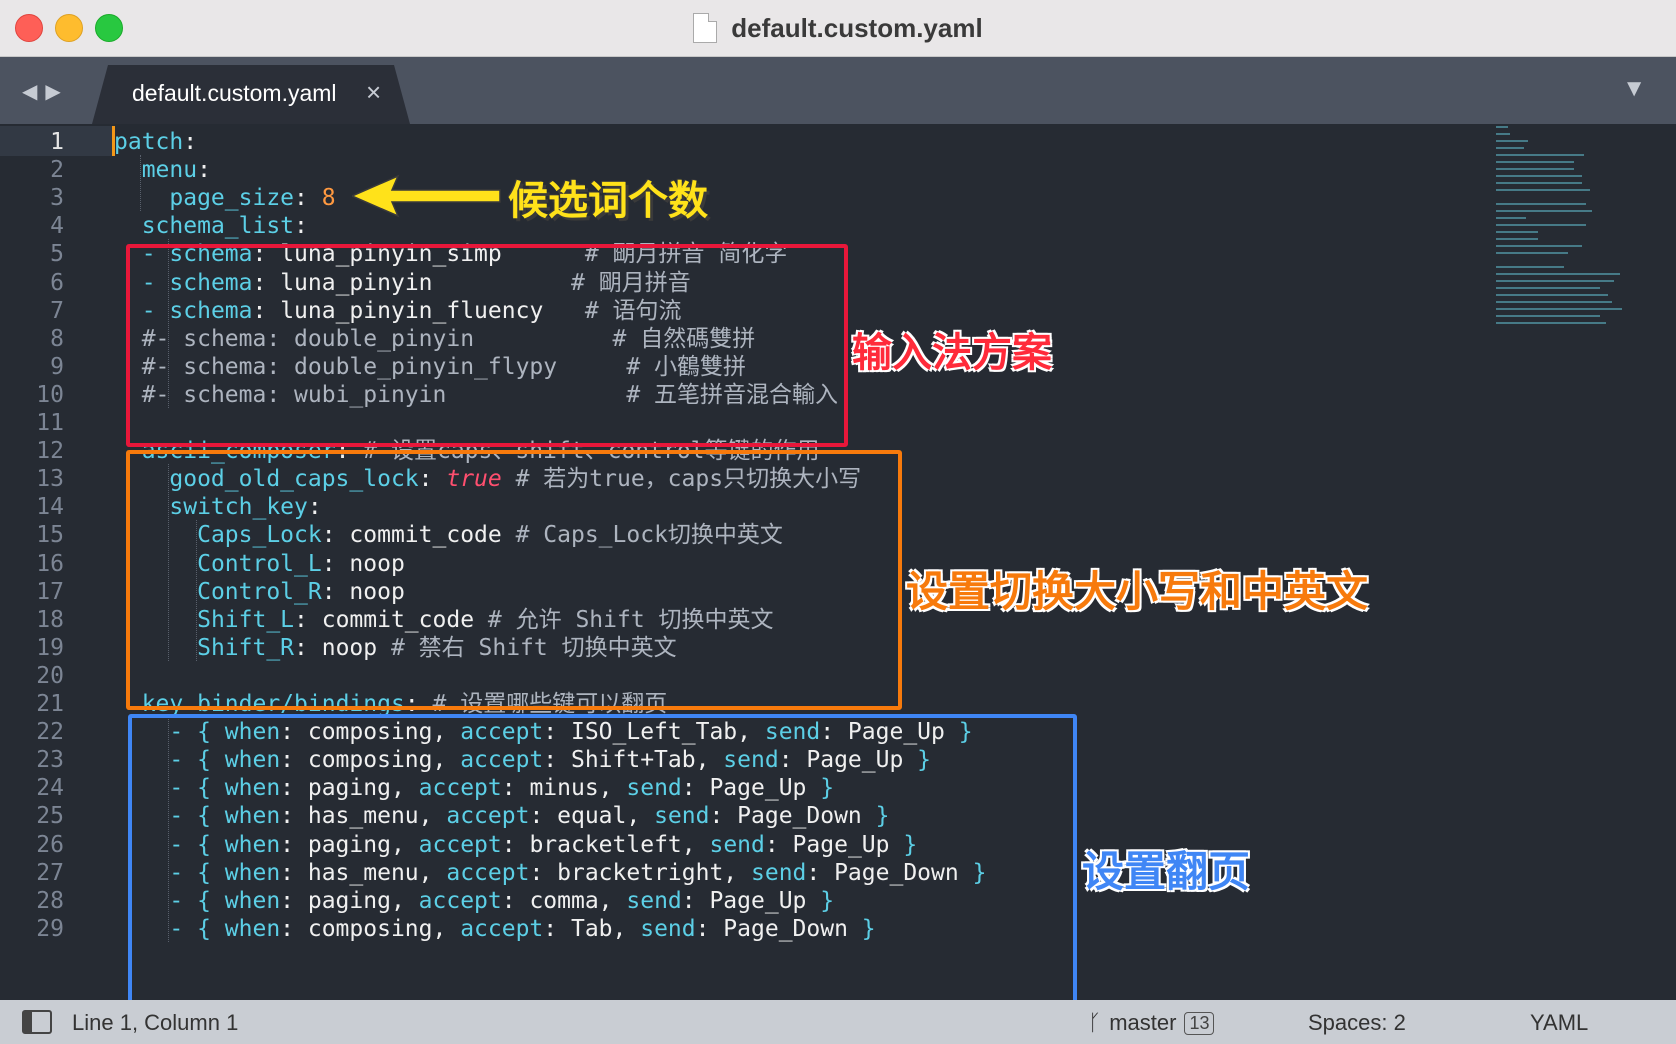 The image size is (1676, 1044). Describe the element at coordinates (1634, 89) in the screenshot. I see `tab-dropdown-icon: ▼` at that location.